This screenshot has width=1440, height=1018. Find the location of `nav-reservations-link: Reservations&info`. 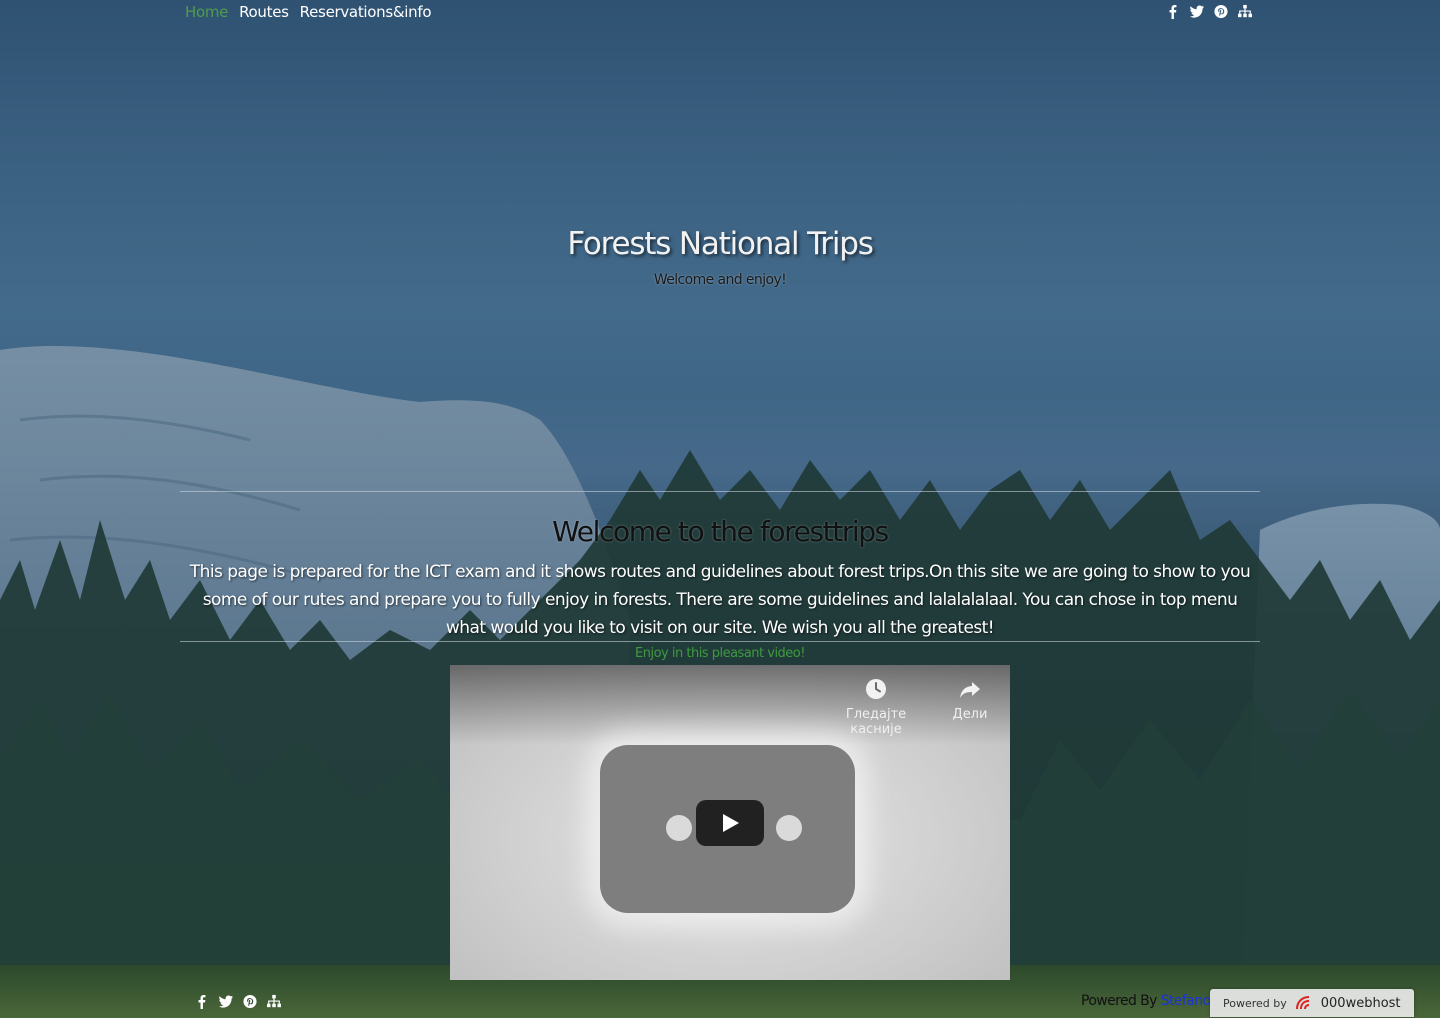

nav-reservations-link: Reservations&info is located at coordinates (366, 12).